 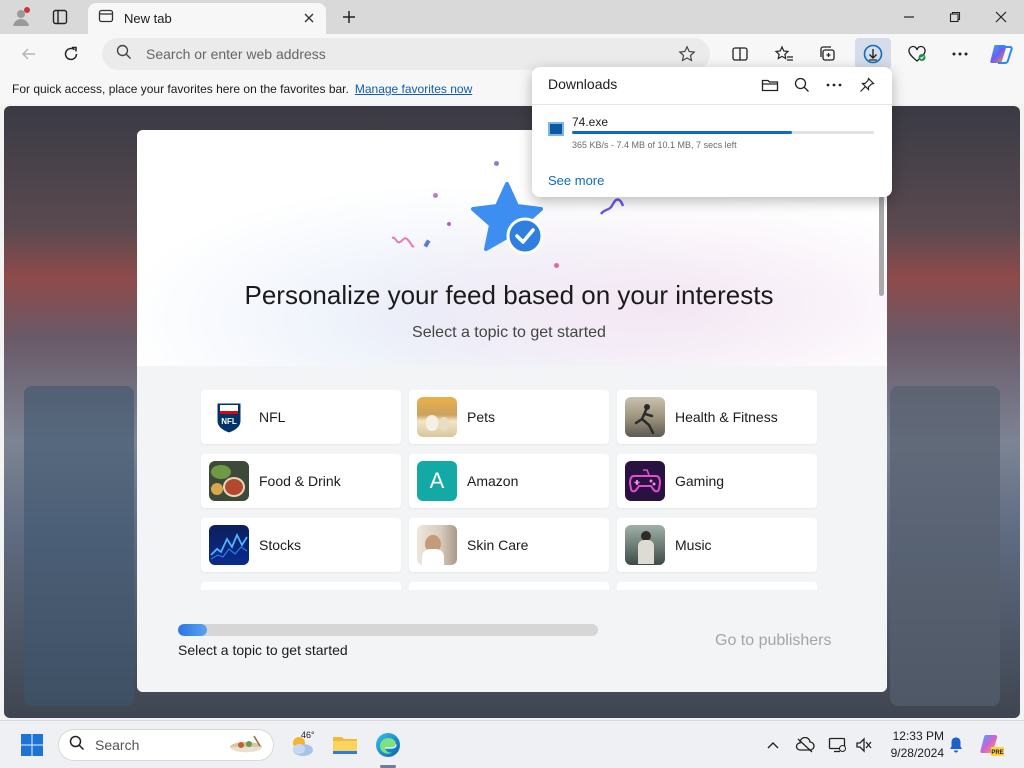 I want to click on download-file-name: 74.exe, so click(x=590, y=122).